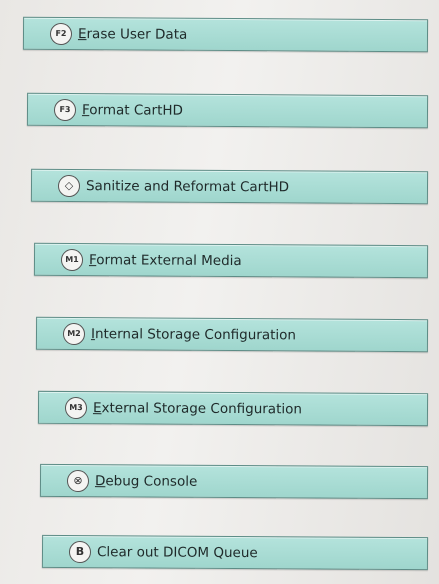 This screenshot has height=584, width=439. What do you see at coordinates (187, 186) in the screenshot?
I see `sanitize-reformat-label: Sanitize and Reformat CartHD` at bounding box center [187, 186].